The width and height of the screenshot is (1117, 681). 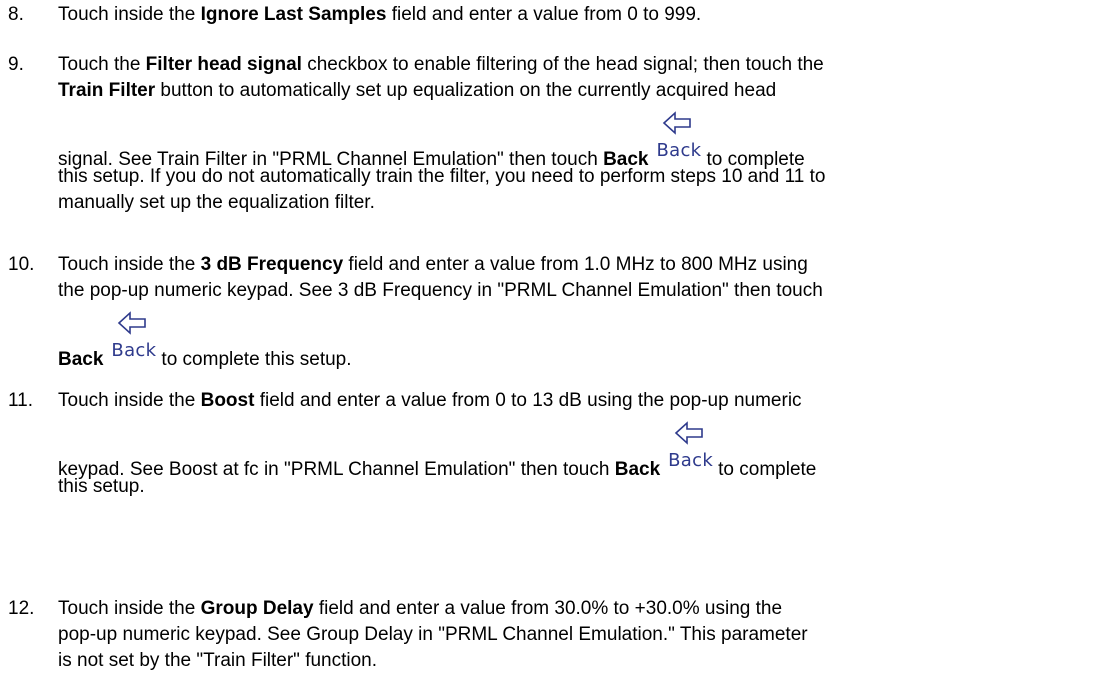 I want to click on step-text-line: Back Back to complete this setup., so click(x=205, y=341).